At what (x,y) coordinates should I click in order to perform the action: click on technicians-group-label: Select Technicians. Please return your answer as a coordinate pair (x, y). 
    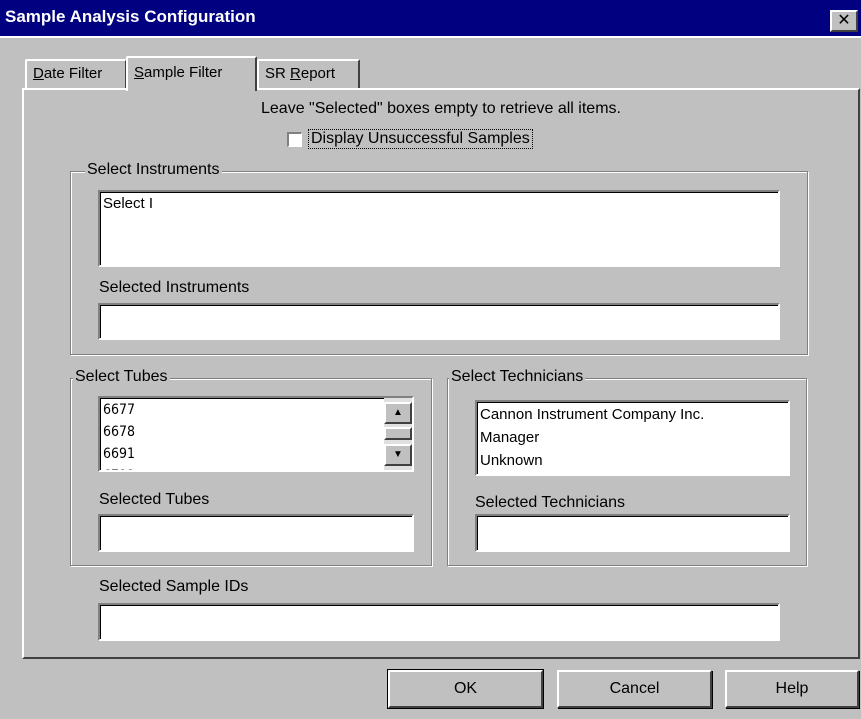
    Looking at the image, I should click on (517, 377).